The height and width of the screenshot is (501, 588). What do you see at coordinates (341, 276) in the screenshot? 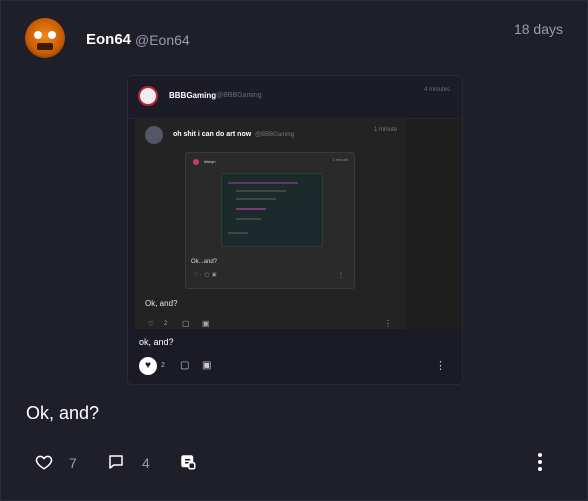
I see `nested-more-icon: ⋮` at bounding box center [341, 276].